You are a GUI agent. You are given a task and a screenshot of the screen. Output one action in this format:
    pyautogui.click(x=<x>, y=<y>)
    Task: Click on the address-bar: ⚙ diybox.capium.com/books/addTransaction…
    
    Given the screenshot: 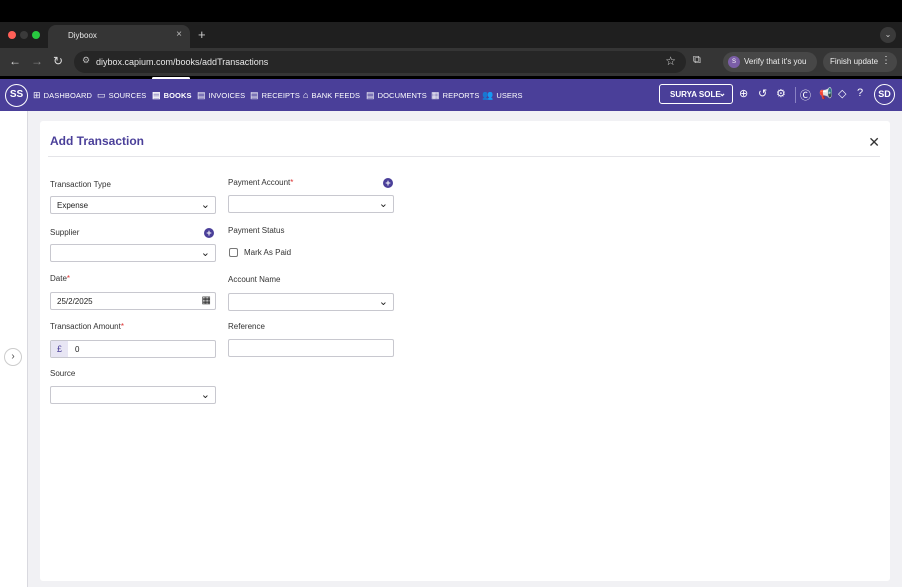 What is the action you would take?
    pyautogui.click(x=380, y=62)
    